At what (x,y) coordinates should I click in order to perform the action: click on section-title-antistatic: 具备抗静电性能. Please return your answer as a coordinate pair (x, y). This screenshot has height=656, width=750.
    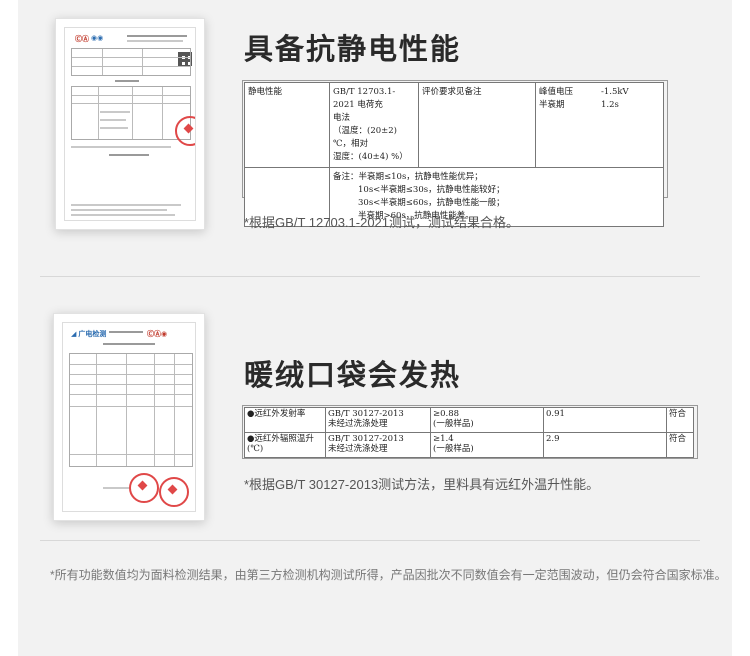
    Looking at the image, I should click on (353, 49).